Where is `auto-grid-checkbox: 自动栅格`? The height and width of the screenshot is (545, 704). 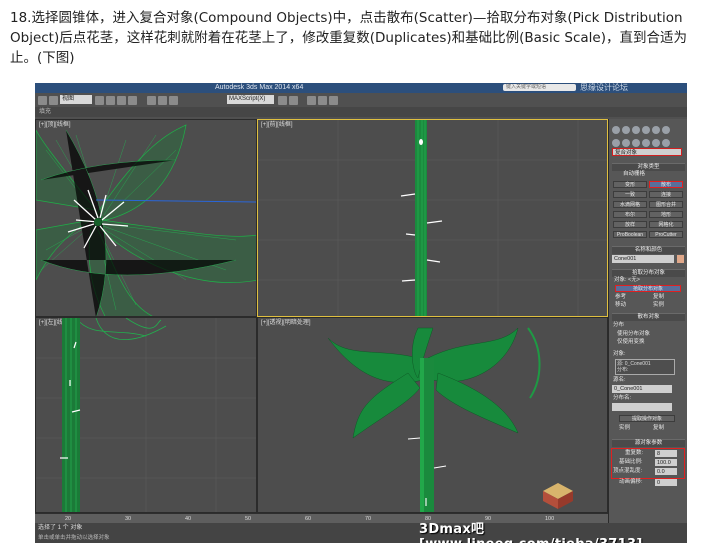
auto-grid-checkbox: 自动栅格 is located at coordinates (634, 174).